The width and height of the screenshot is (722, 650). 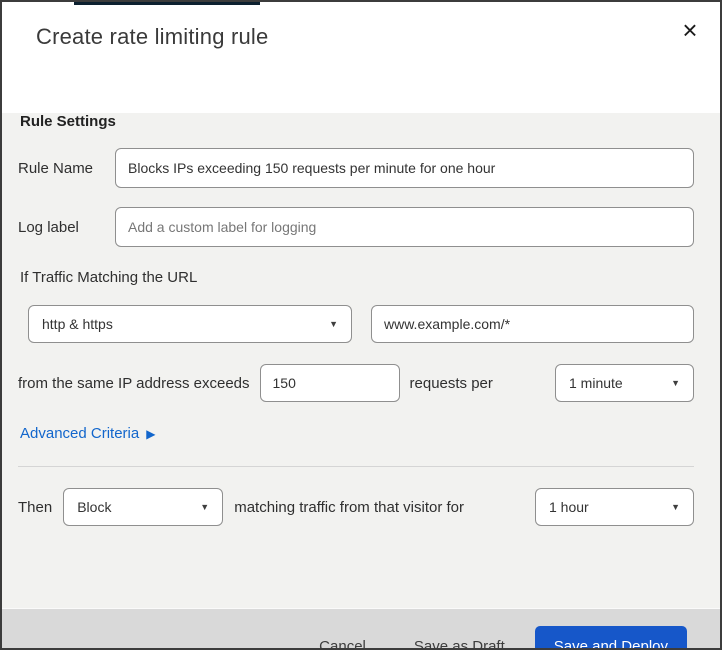 What do you see at coordinates (342, 639) in the screenshot?
I see `cancel-button: Cancel` at bounding box center [342, 639].